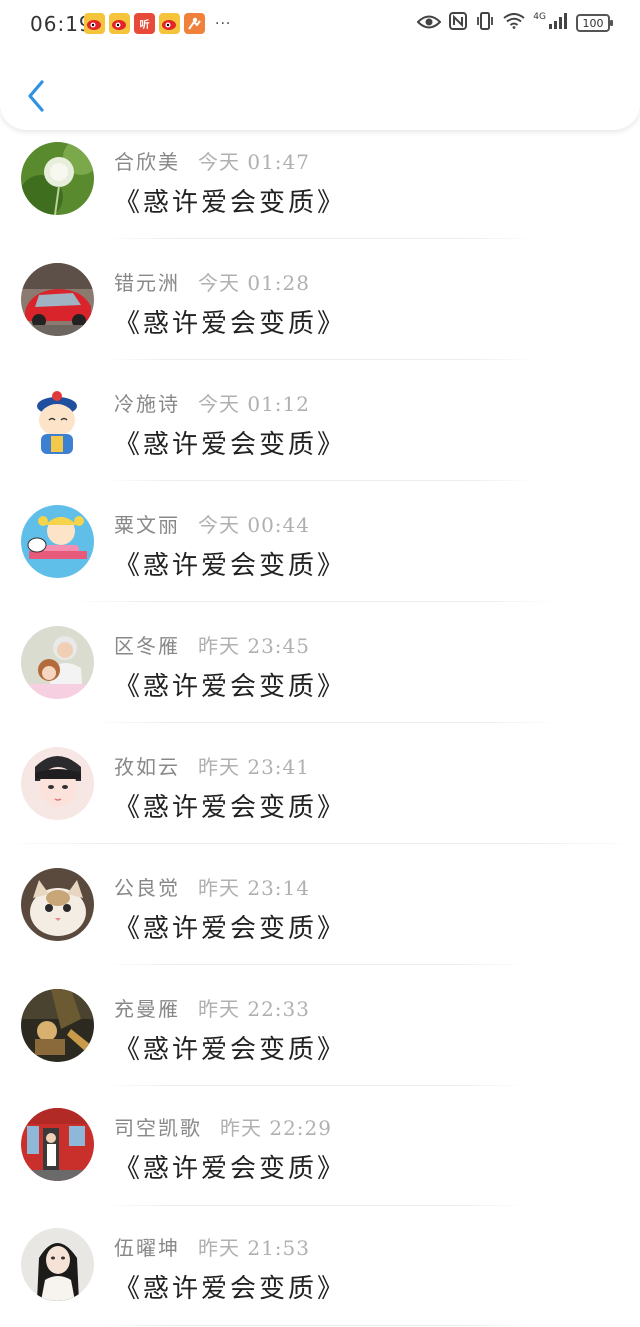 Image resolution: width=640 pixels, height=1327 pixels. What do you see at coordinates (147, 646) in the screenshot?
I see `user-name: 区冬雁` at bounding box center [147, 646].